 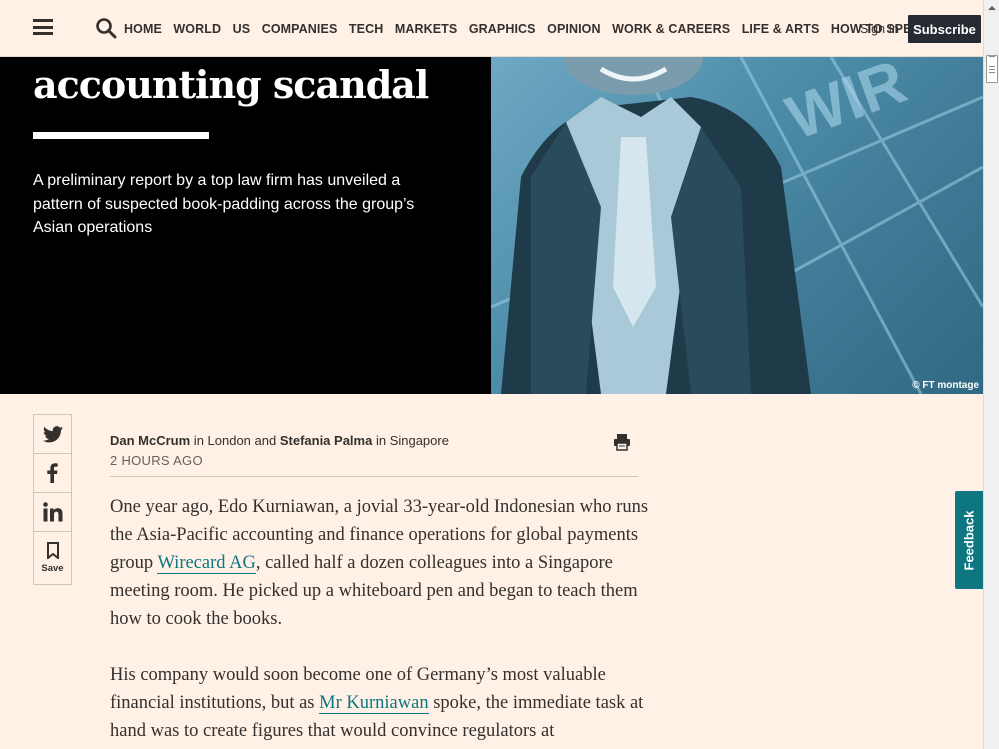 I want to click on scroll-up-arrow-icon, so click(x=991, y=8).